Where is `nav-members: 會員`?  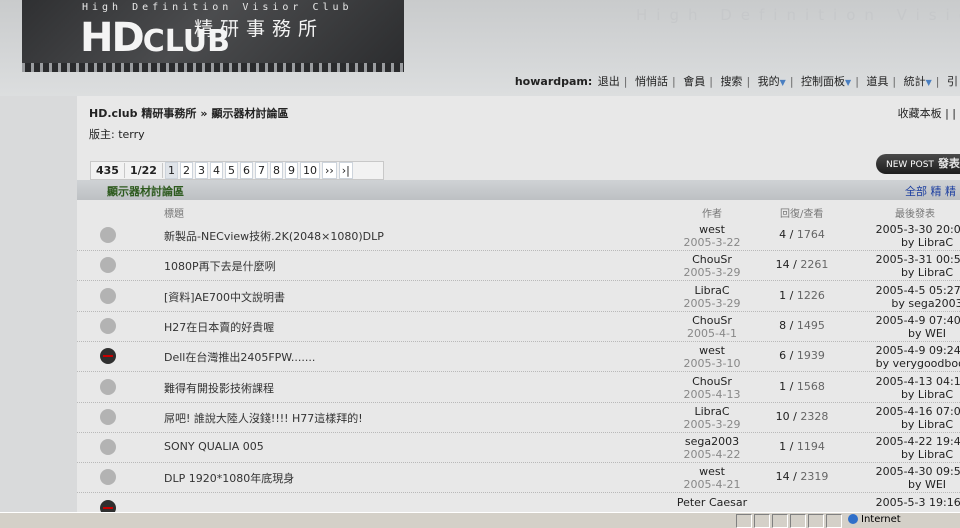
nav-members: 會員 is located at coordinates (694, 81).